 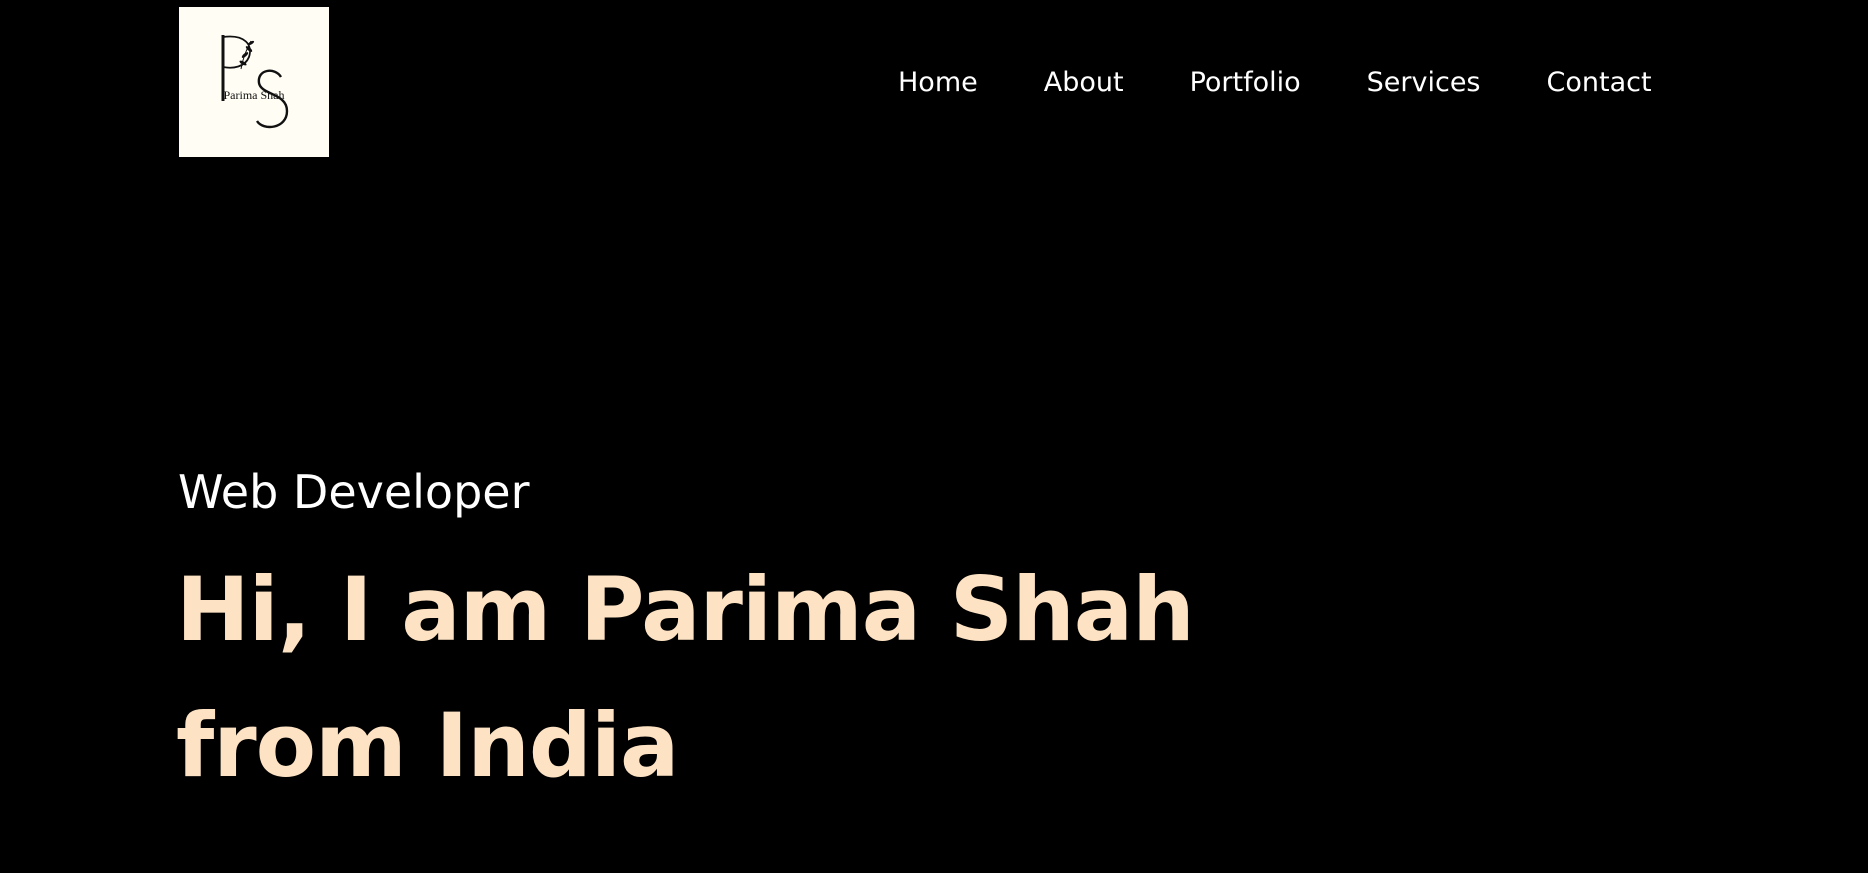 What do you see at coordinates (1084, 83) in the screenshot?
I see `nav-link-about: About` at bounding box center [1084, 83].